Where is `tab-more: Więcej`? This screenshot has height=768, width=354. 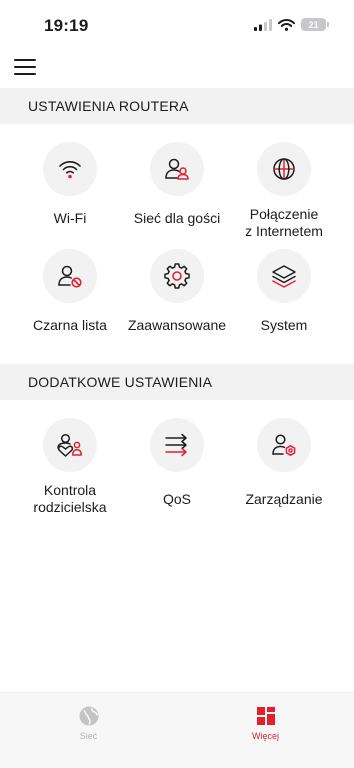
tab-more: Więcej is located at coordinates (265, 730).